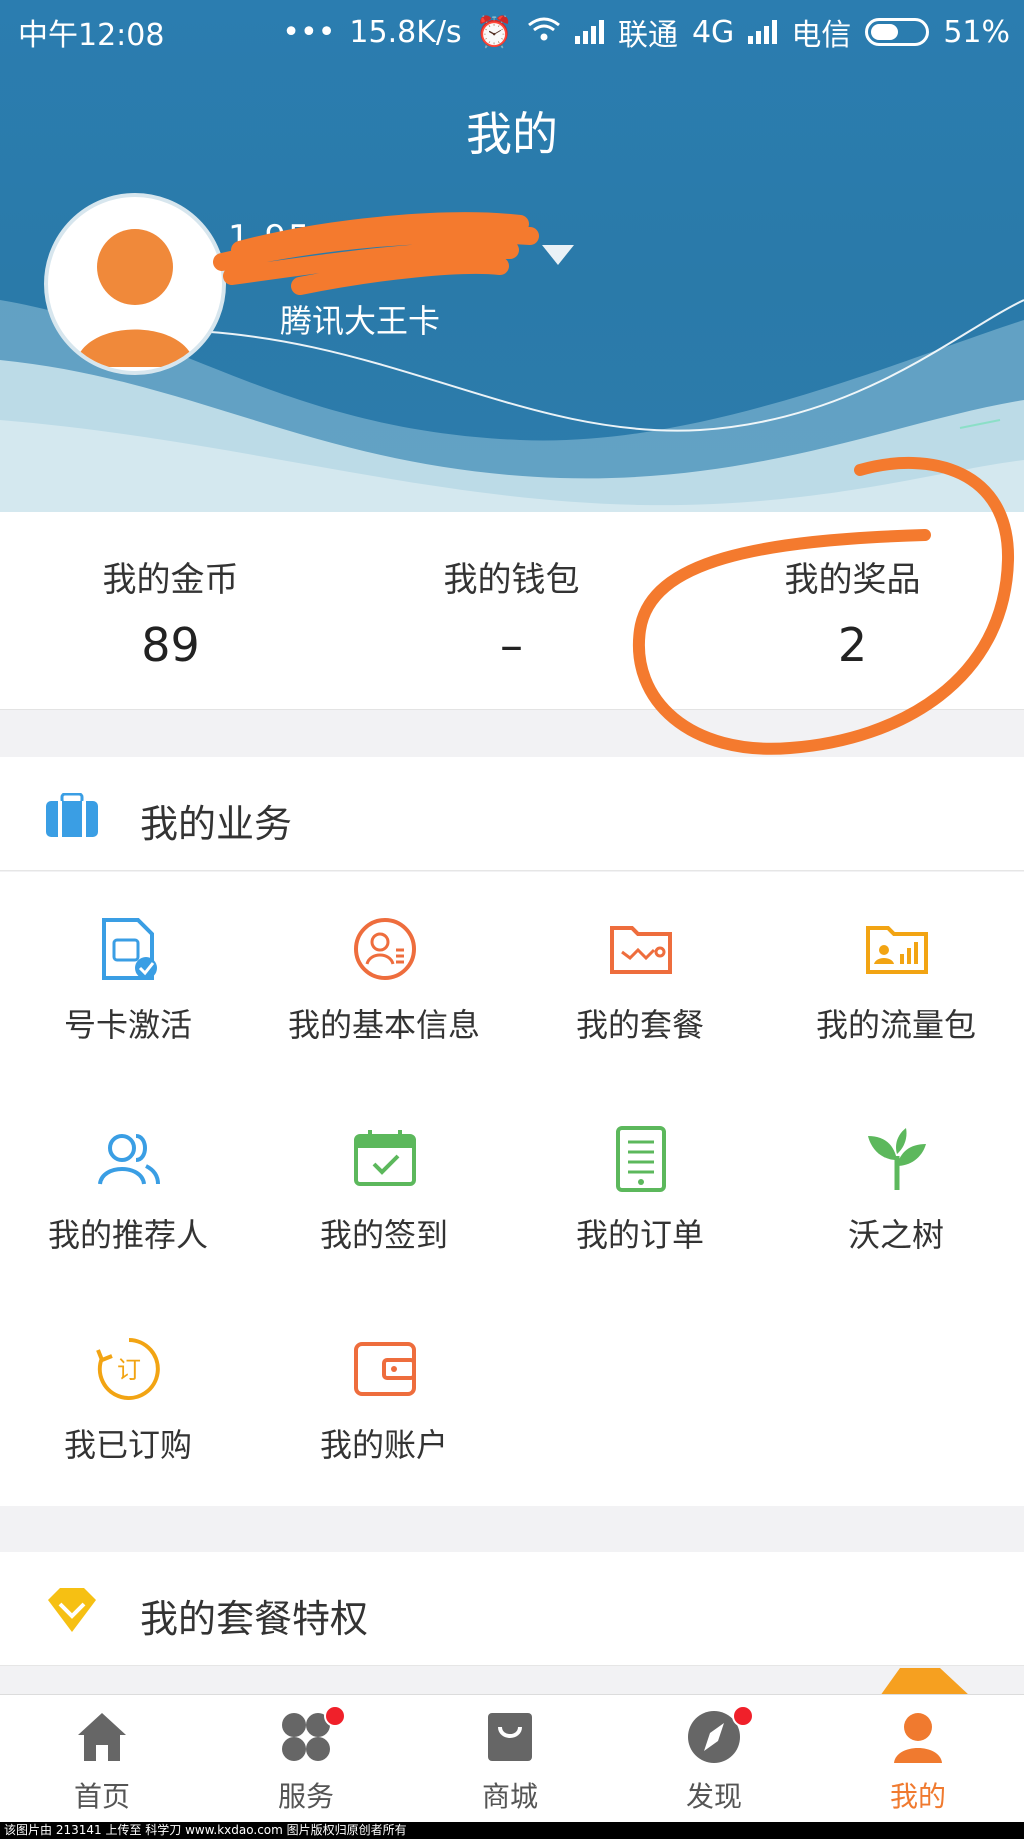 The image size is (1024, 1839). Describe the element at coordinates (852, 611) in the screenshot. I see `stat-prizes: 我的奖品 2` at that location.